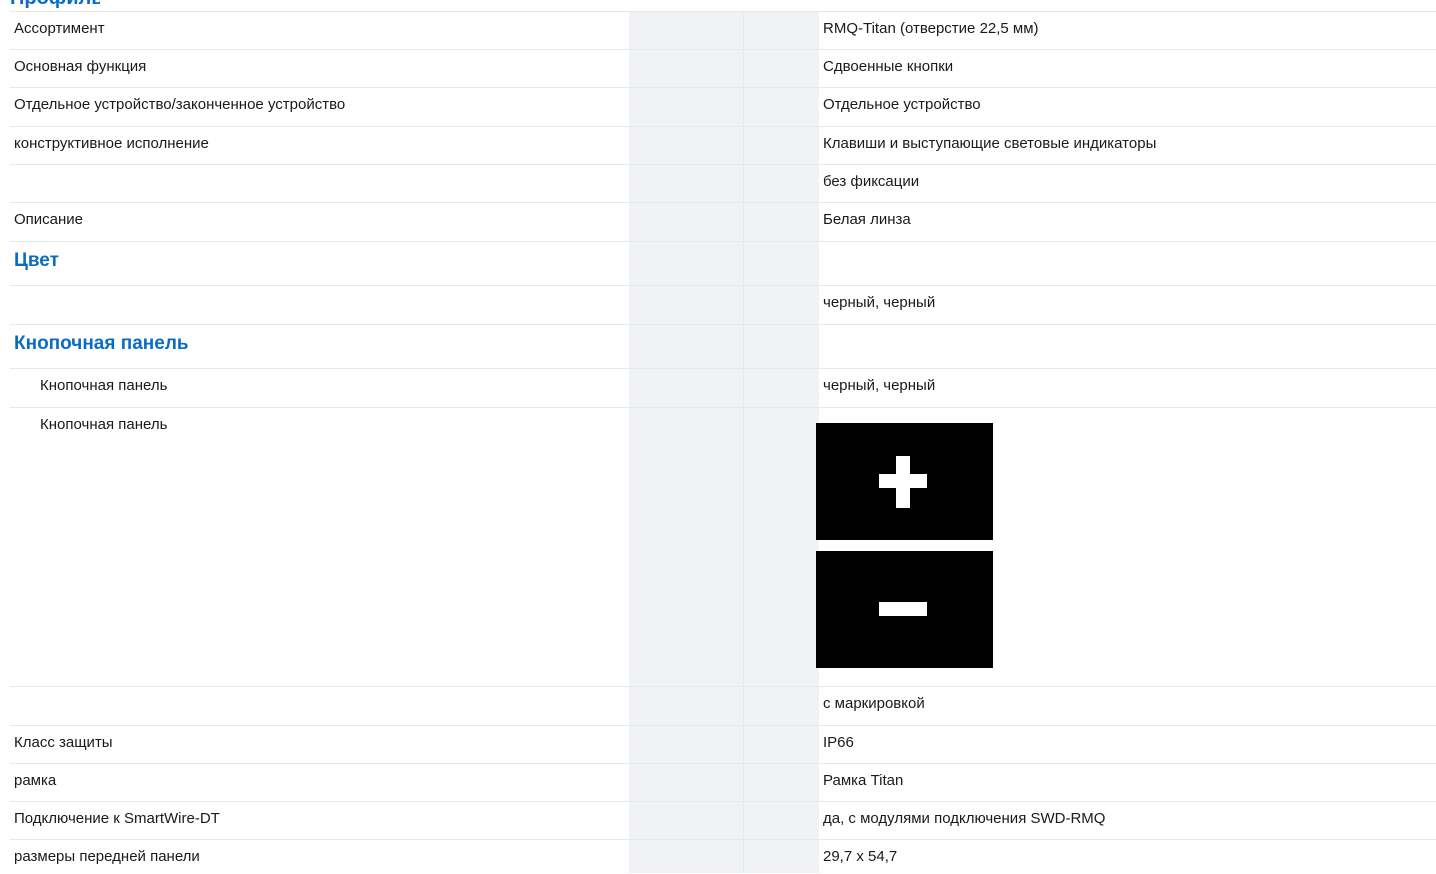  I want to click on section-title: Кнопочная панель, so click(101, 343).